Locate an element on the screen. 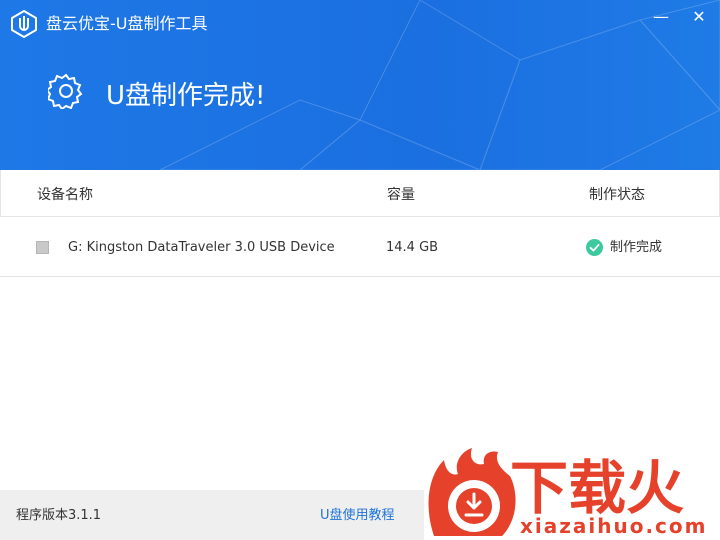 This screenshot has width=720, height=540. app-logo-icon is located at coordinates (24, 24).